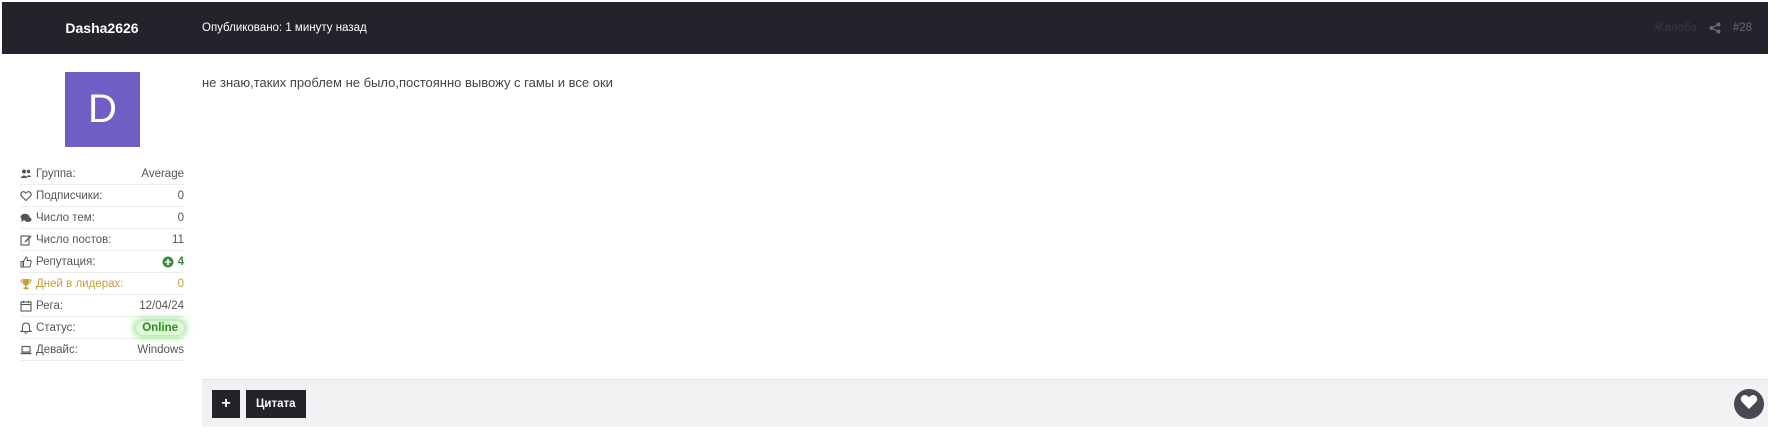 The height and width of the screenshot is (439, 1773). What do you see at coordinates (79, 284) in the screenshot?
I see `stat-label-days-leader: Дней в лидерах:` at bounding box center [79, 284].